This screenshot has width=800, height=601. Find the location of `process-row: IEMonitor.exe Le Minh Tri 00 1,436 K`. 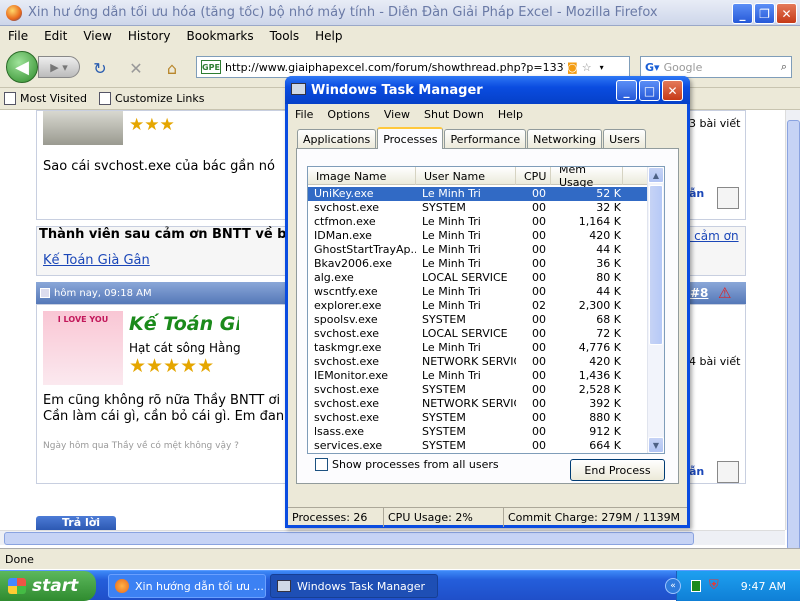

process-row: IEMonitor.exe Le Minh Tri 00 1,436 K is located at coordinates (478, 376).